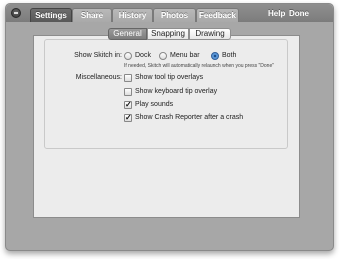 Image resolution: width=340 pixels, height=259 pixels. I want to click on checkbox-tool-tip-overlays-label: Show tool tip overlays, so click(169, 77).